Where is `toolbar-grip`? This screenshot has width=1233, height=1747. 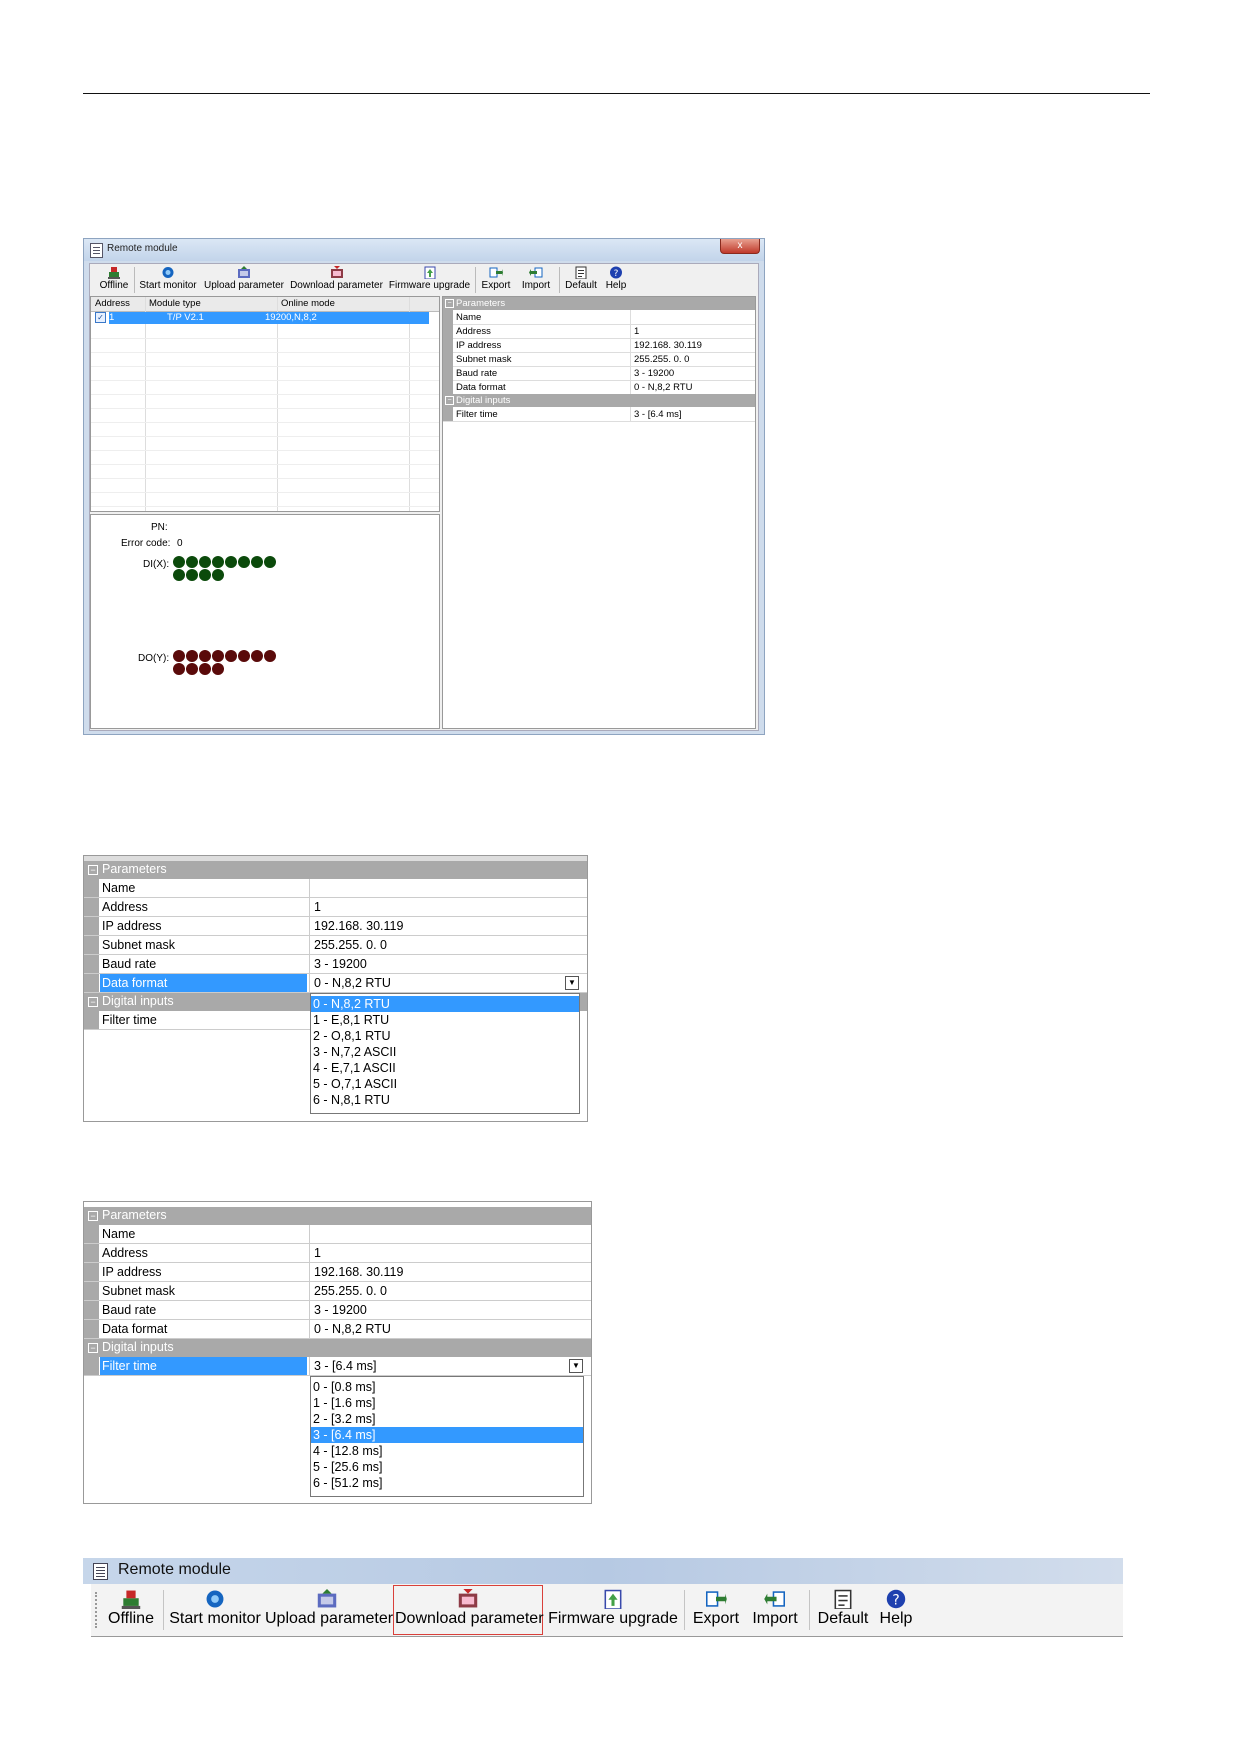
toolbar-grip is located at coordinates (97, 1610).